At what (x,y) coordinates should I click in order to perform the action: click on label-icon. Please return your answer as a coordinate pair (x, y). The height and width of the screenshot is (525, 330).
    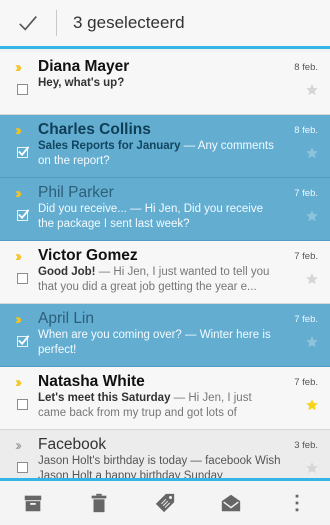
    Looking at the image, I should click on (165, 503).